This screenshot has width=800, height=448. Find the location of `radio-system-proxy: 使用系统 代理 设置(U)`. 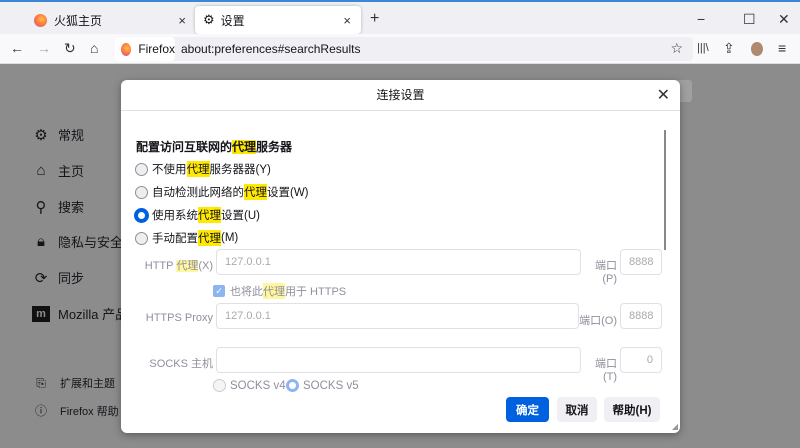

radio-system-proxy: 使用系统 代理 设置(U) is located at coordinates (197, 215).